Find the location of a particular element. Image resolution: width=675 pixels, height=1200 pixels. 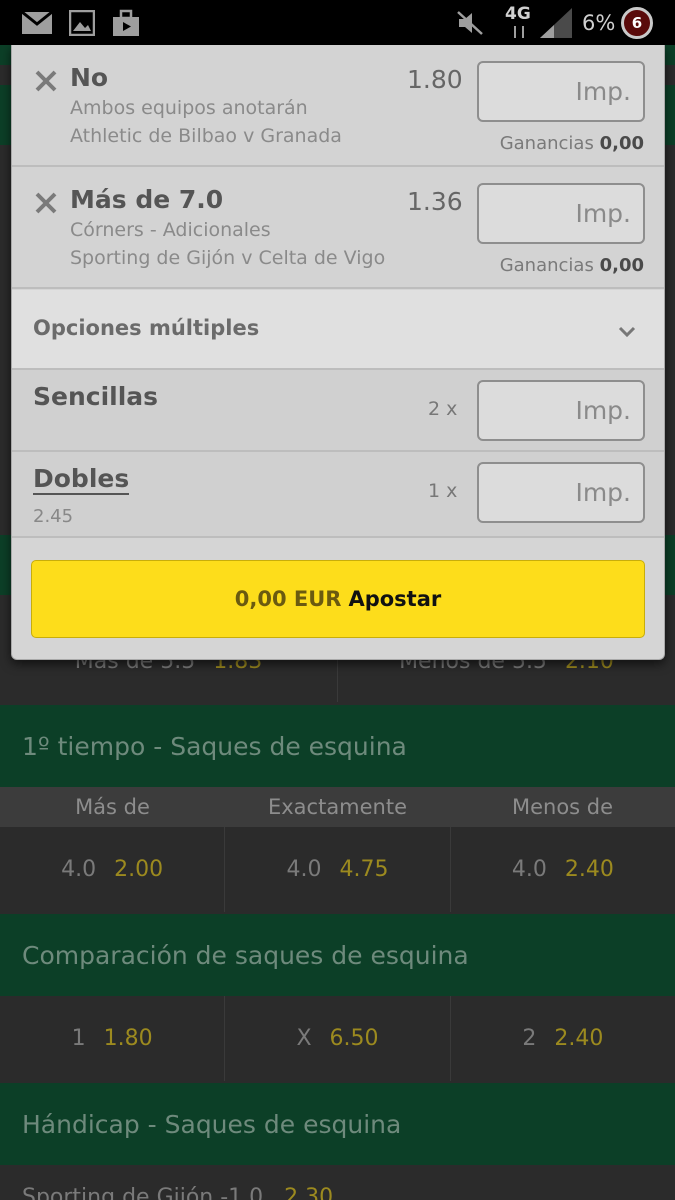

singles-label: Sencillas is located at coordinates (96, 396).